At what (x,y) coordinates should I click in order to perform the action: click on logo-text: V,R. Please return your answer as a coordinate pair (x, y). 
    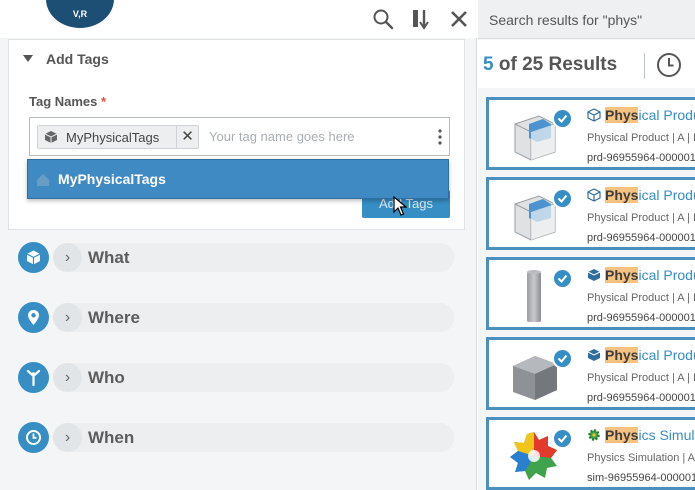
    Looking at the image, I should click on (80, 14).